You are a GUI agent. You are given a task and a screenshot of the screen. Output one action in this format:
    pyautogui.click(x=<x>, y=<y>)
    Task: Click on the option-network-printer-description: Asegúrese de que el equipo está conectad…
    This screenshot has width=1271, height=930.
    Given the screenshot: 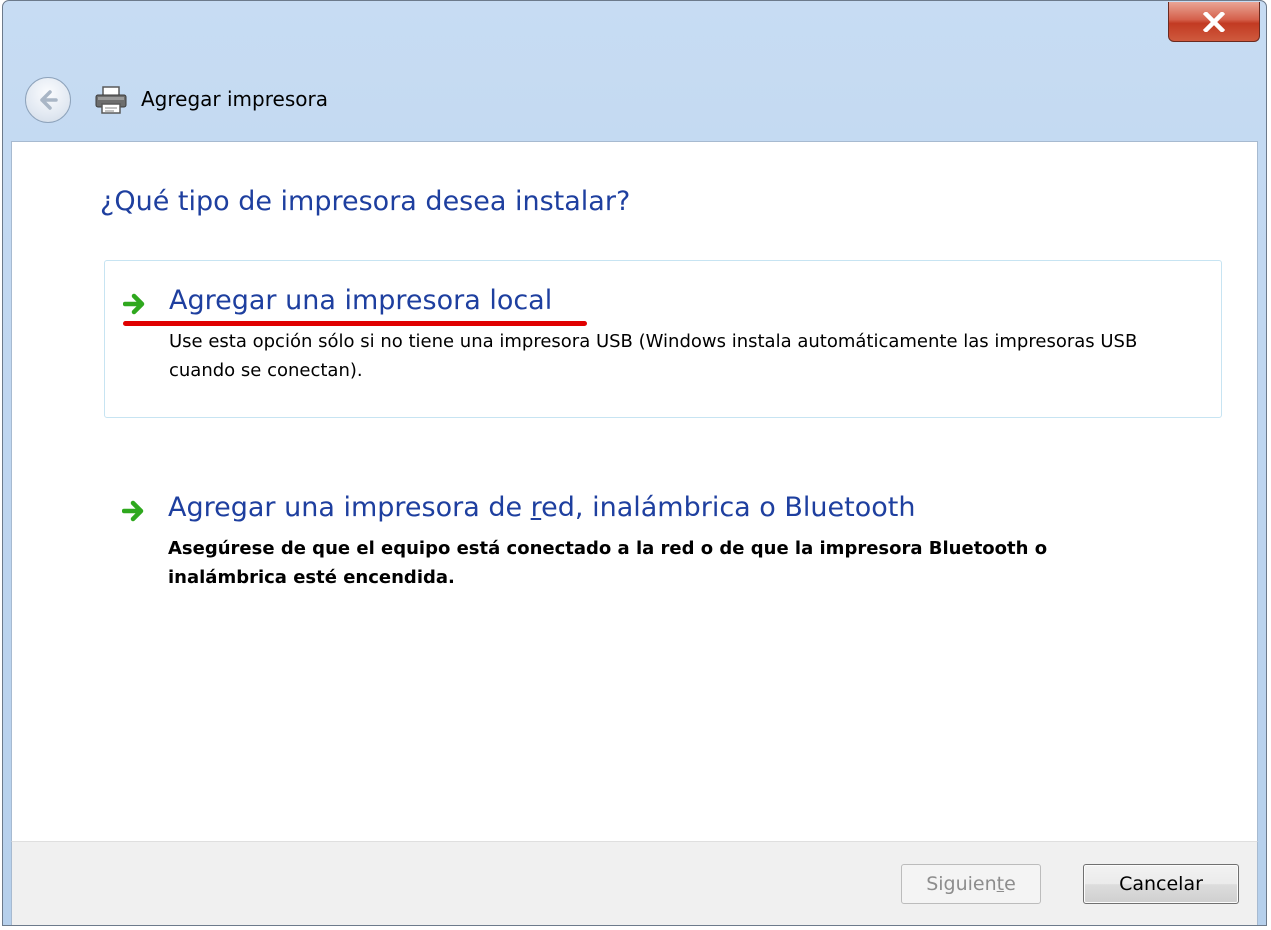 What is the action you would take?
    pyautogui.click(x=608, y=563)
    